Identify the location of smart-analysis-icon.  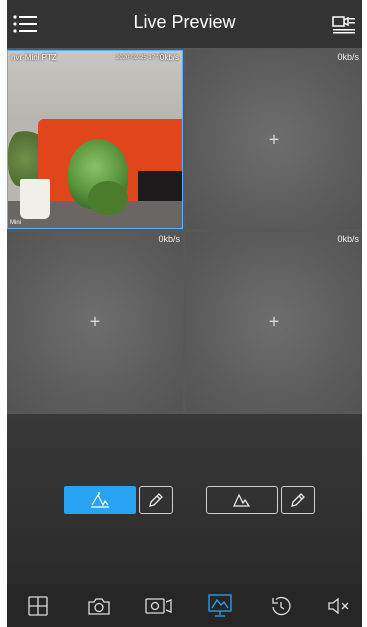
(220, 605).